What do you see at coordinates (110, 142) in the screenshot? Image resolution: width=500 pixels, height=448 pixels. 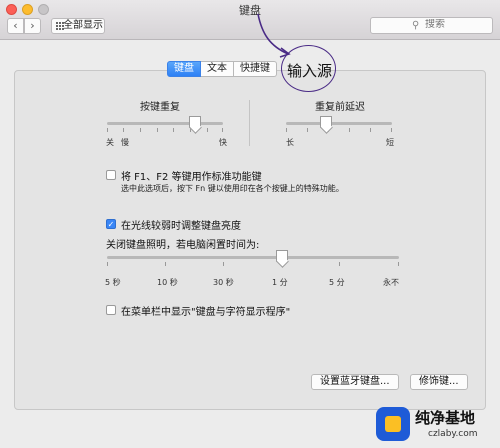 I see `key-repeat-off-label: 关` at bounding box center [110, 142].